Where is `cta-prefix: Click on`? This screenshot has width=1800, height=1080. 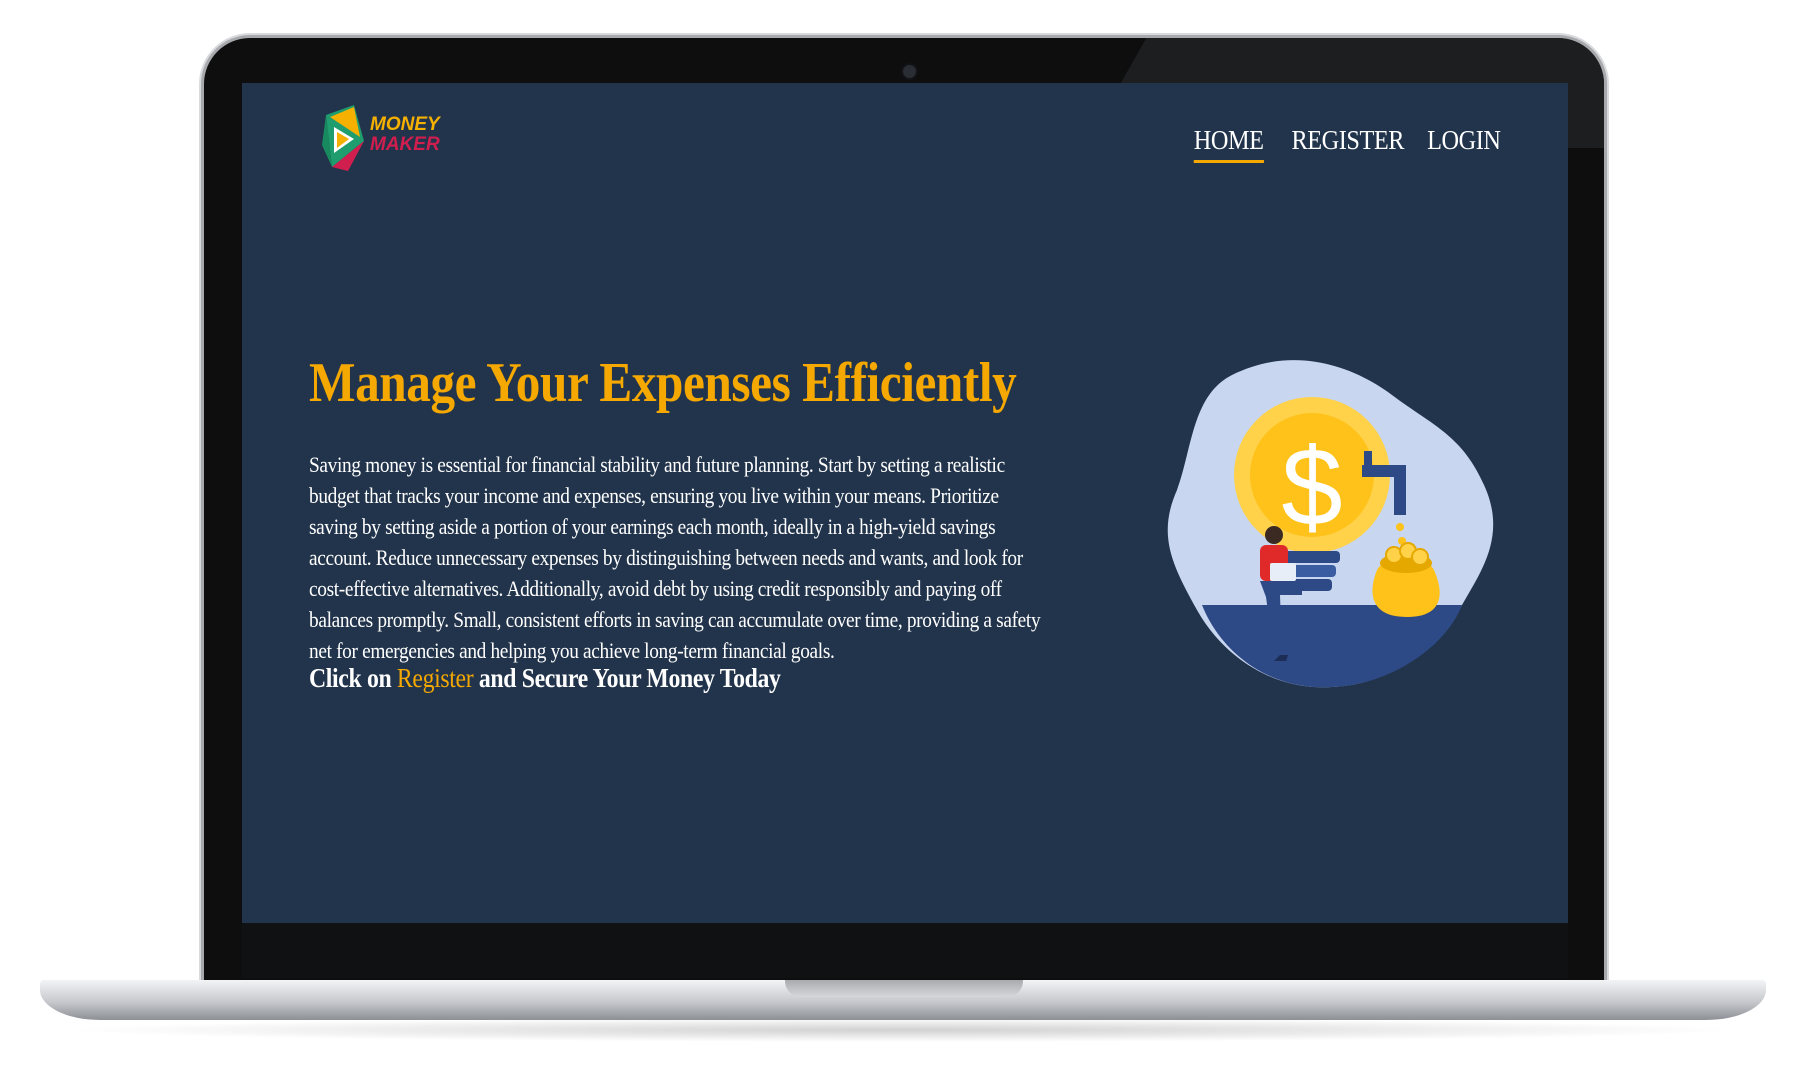
cta-prefix: Click on is located at coordinates (353, 678).